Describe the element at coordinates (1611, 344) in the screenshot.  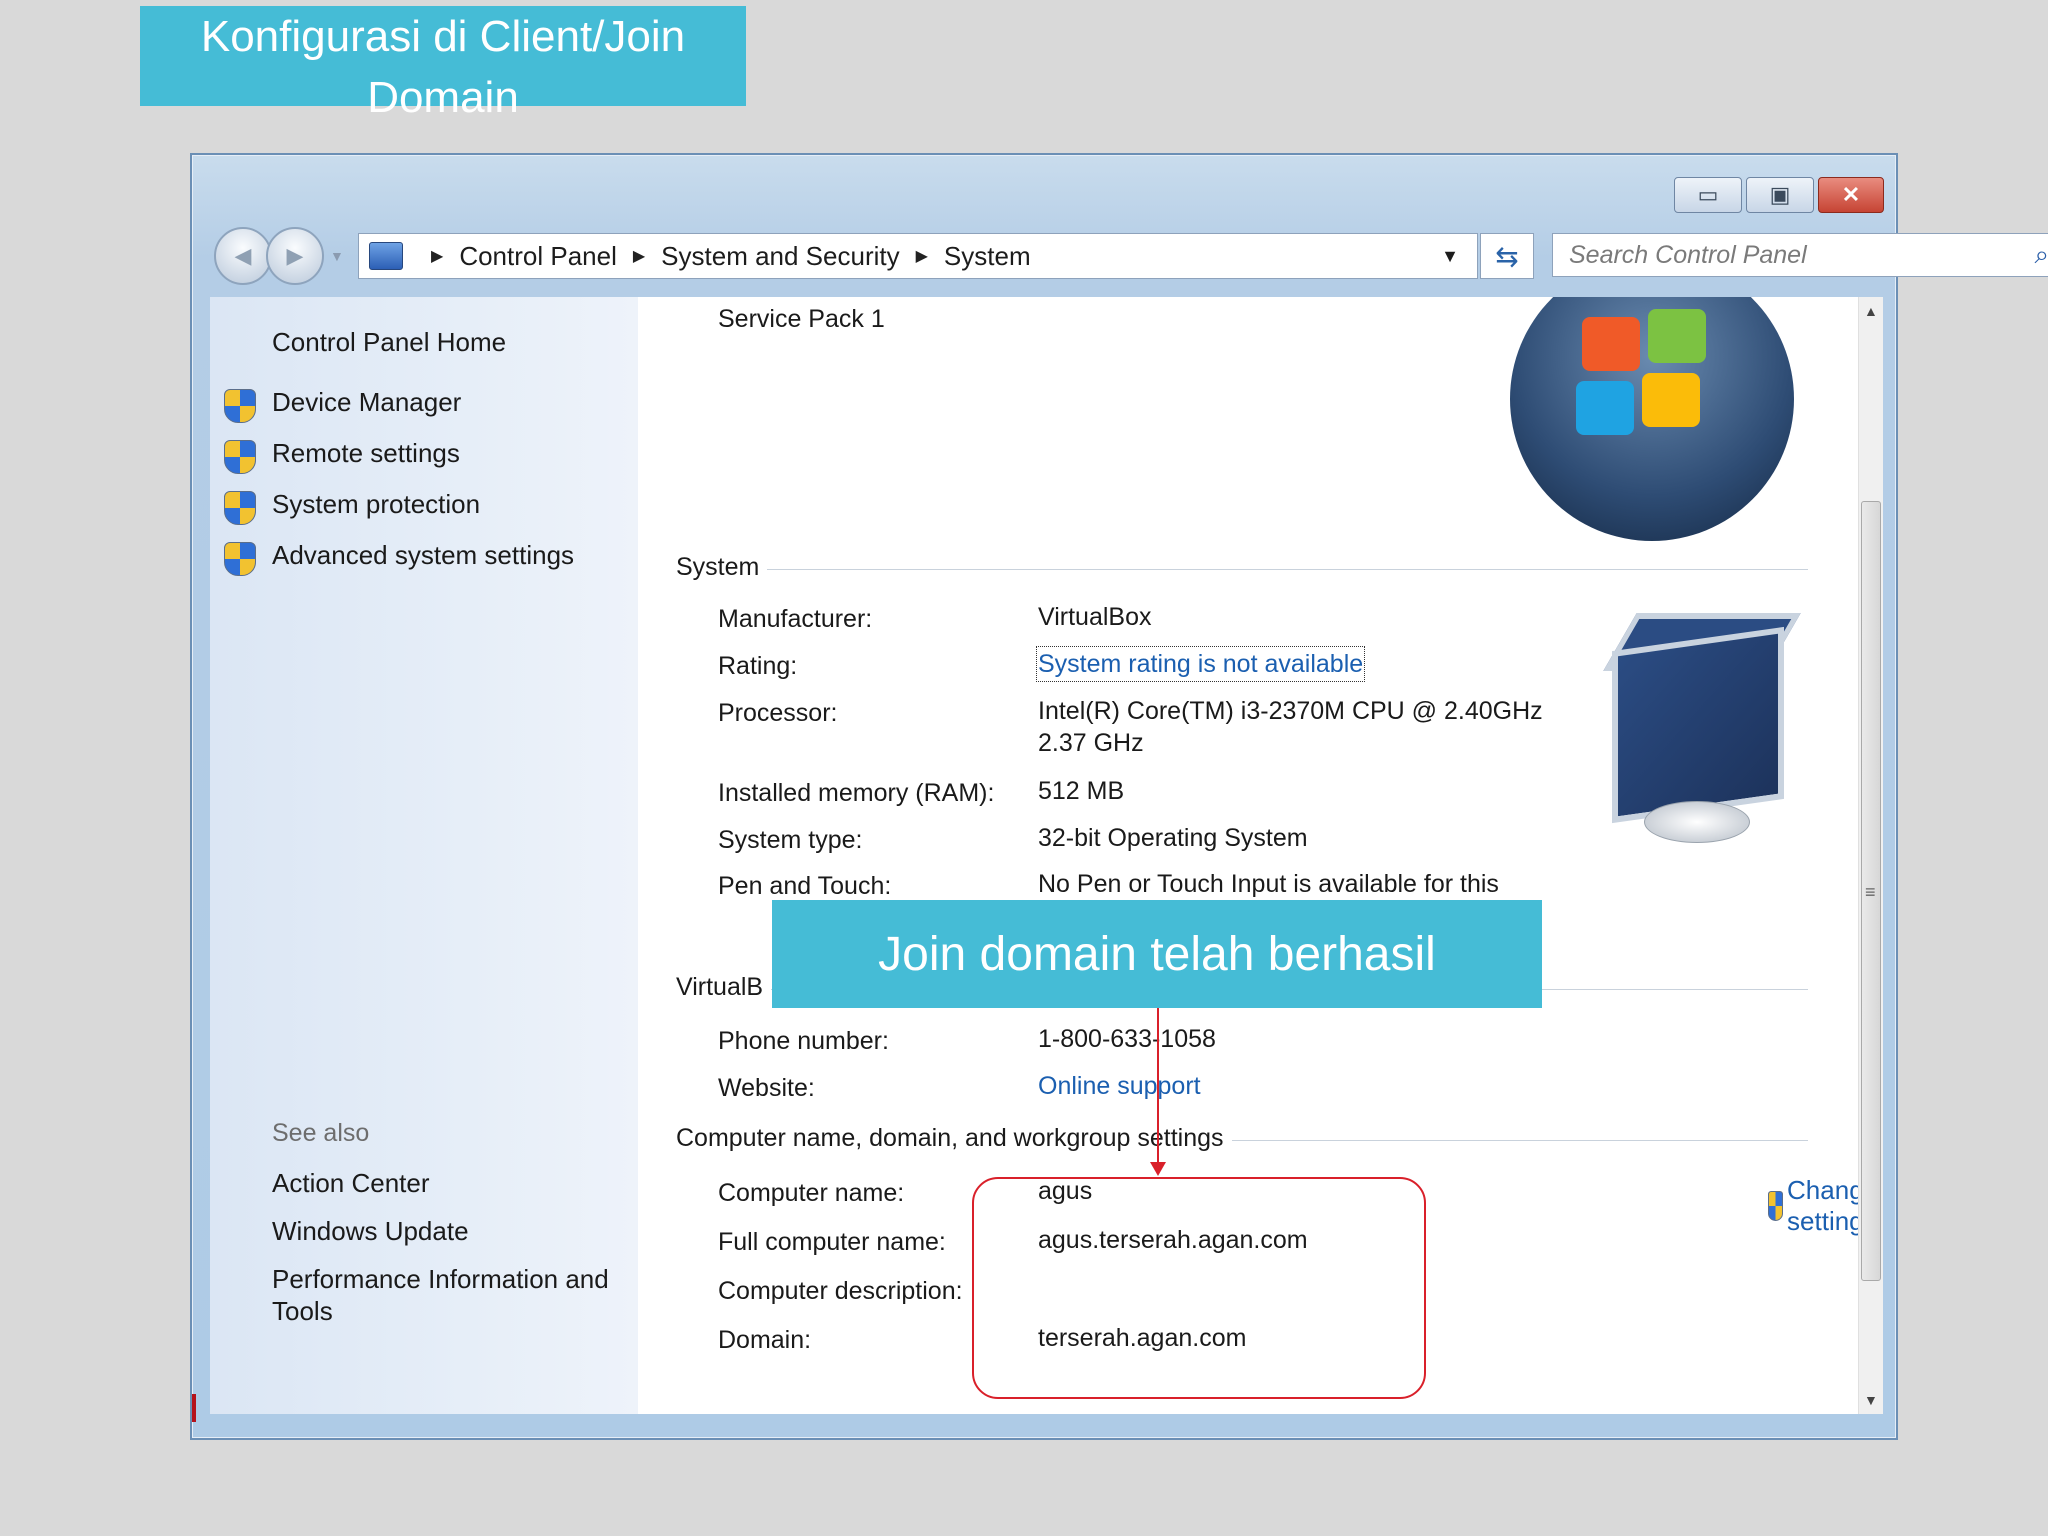
I see `windows-flag-red` at that location.